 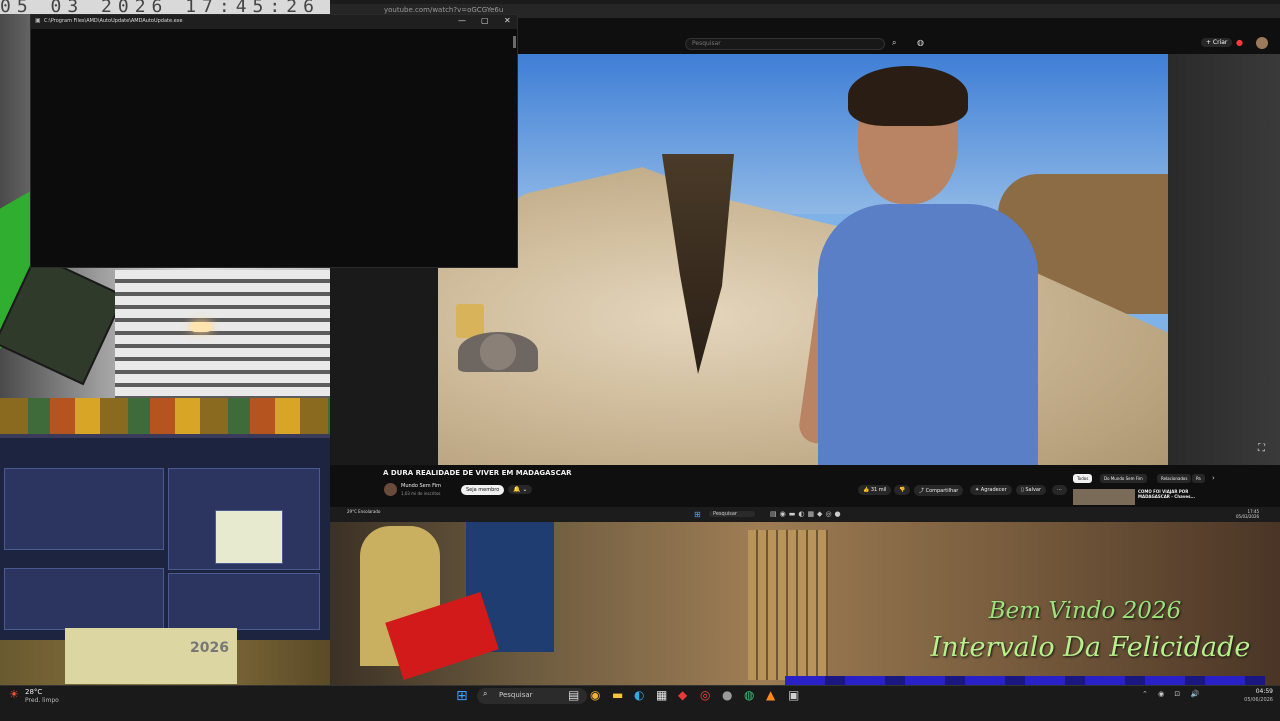 What do you see at coordinates (807, 514) in the screenshot?
I see `inner-taskbar-apps: ▤◉▬◐▦◆◎●` at bounding box center [807, 514].